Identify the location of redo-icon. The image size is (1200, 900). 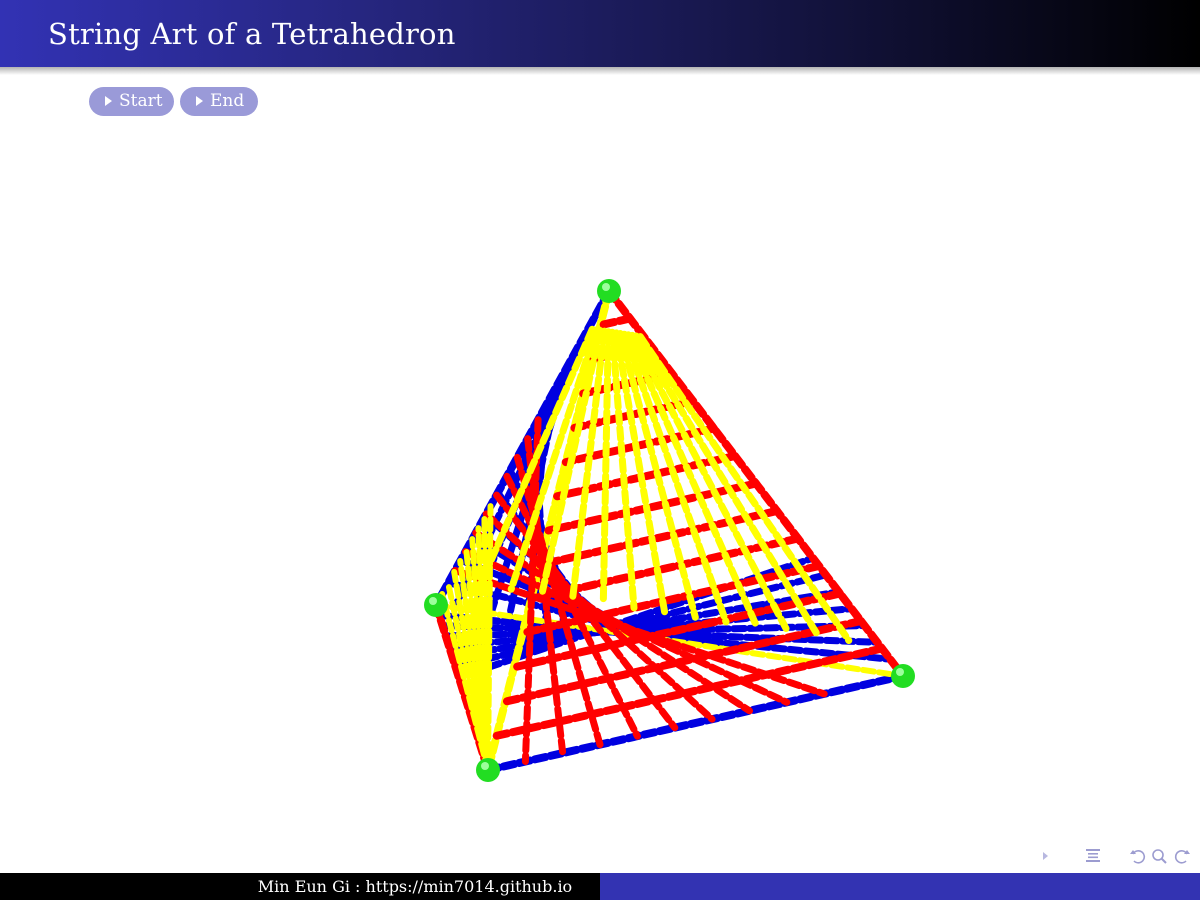
(1183, 856).